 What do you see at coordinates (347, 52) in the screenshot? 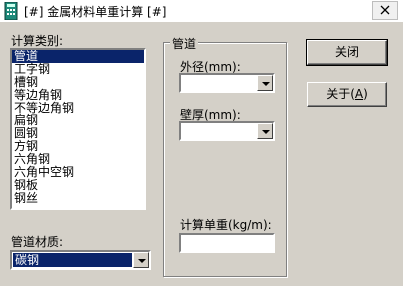
I see `close-button: 关闭` at bounding box center [347, 52].